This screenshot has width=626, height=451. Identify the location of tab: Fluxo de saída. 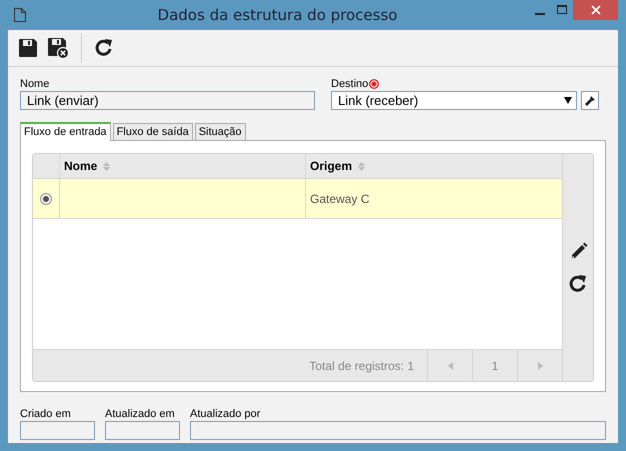
(152, 131).